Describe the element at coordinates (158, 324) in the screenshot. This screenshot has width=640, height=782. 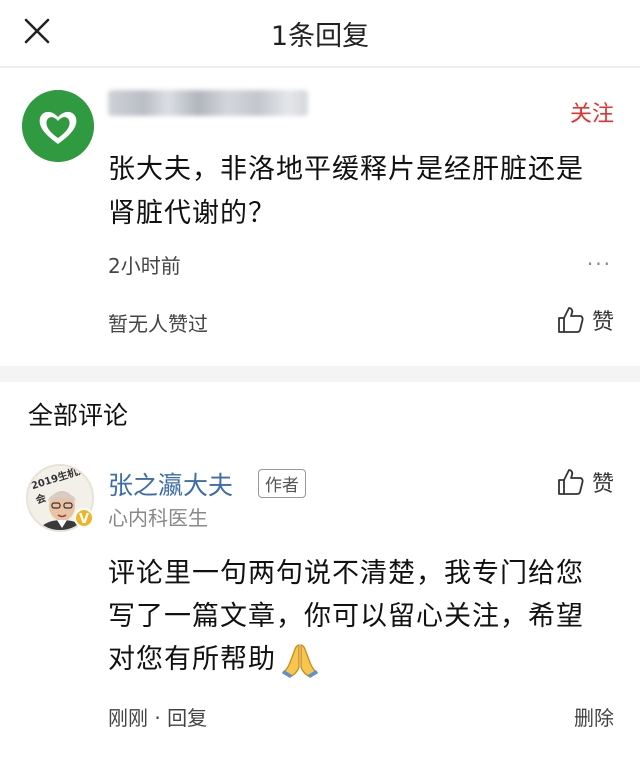
I see `likes-summary: 暂无人赞过` at that location.